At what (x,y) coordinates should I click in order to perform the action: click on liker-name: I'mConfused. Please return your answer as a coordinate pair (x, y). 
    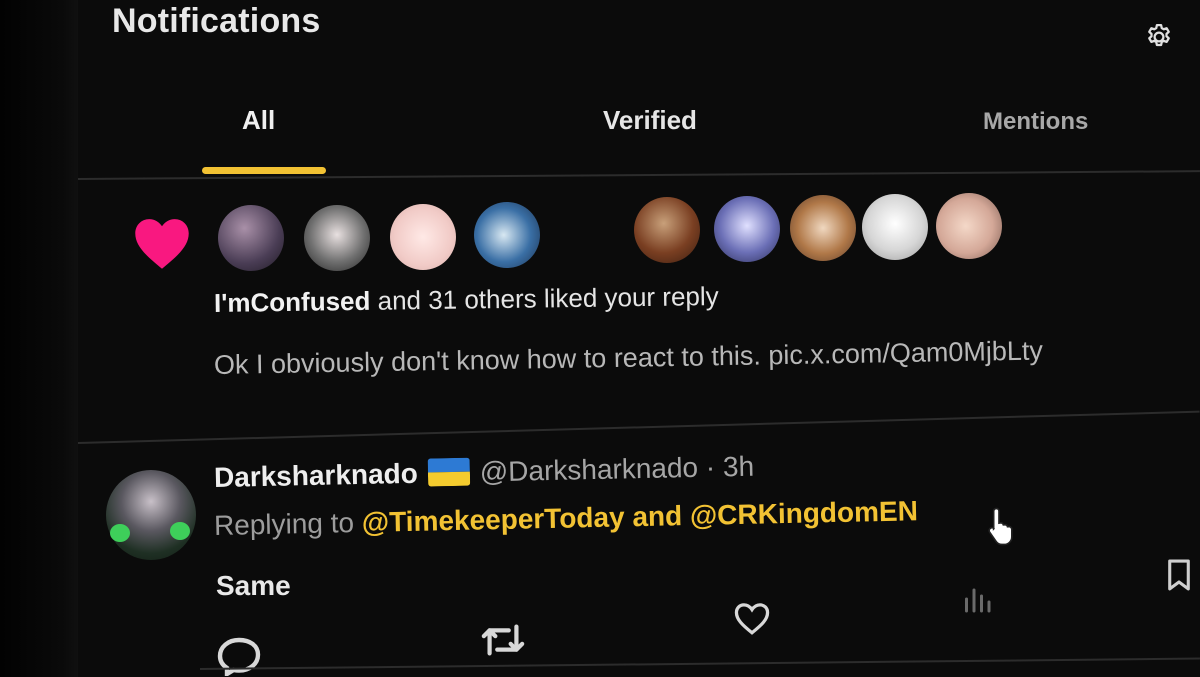
    Looking at the image, I should click on (292, 302).